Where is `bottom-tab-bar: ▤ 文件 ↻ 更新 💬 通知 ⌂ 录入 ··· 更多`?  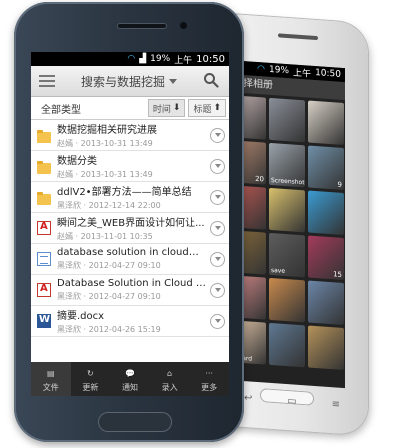
bottom-tab-bar: ▤ 文件 ↻ 更新 💬 通知 ⌂ 录入 ··· 更多 is located at coordinates (130, 379).